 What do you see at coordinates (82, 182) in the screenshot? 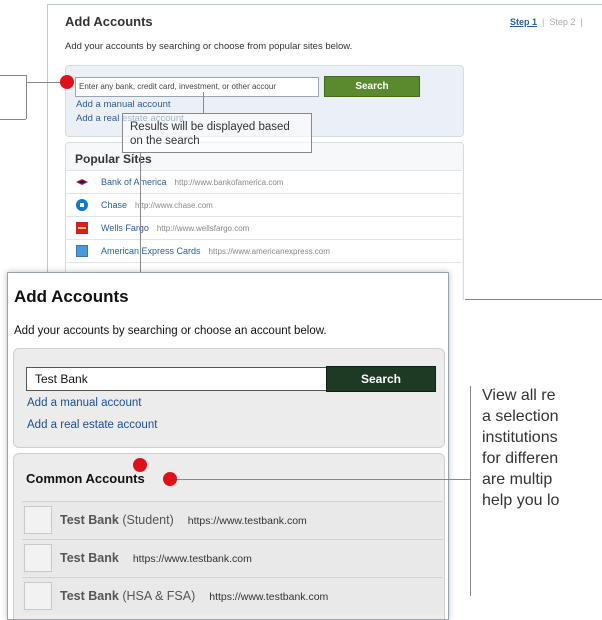
I see `bank-of-america-logo-icon` at bounding box center [82, 182].